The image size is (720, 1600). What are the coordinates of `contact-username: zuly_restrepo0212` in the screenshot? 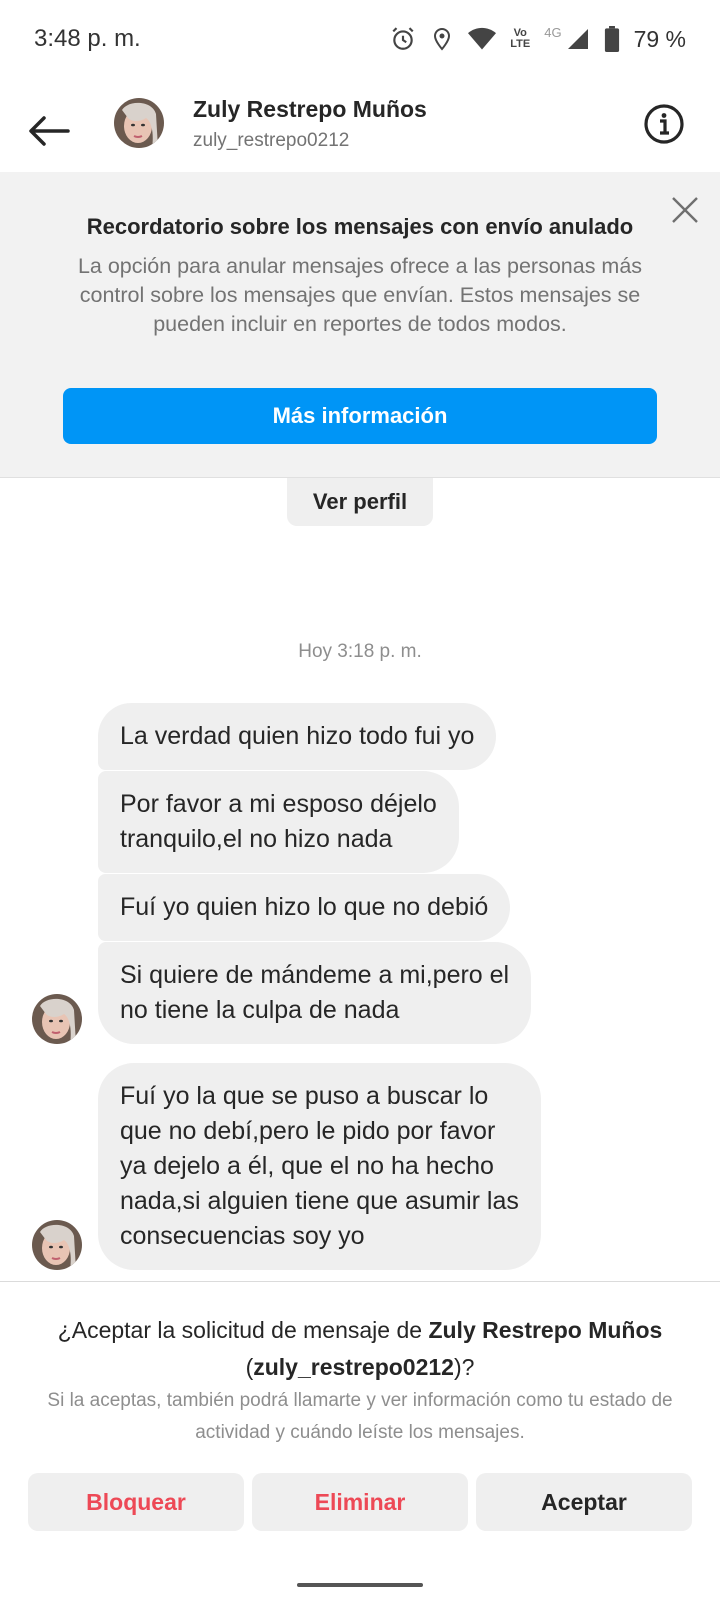 It's located at (271, 140).